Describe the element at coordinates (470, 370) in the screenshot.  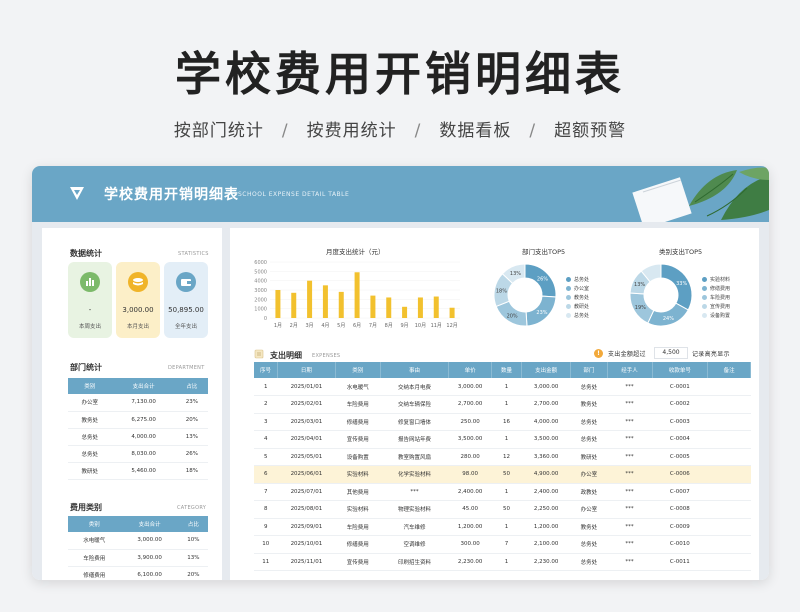
I see `column-header: 单价` at that location.